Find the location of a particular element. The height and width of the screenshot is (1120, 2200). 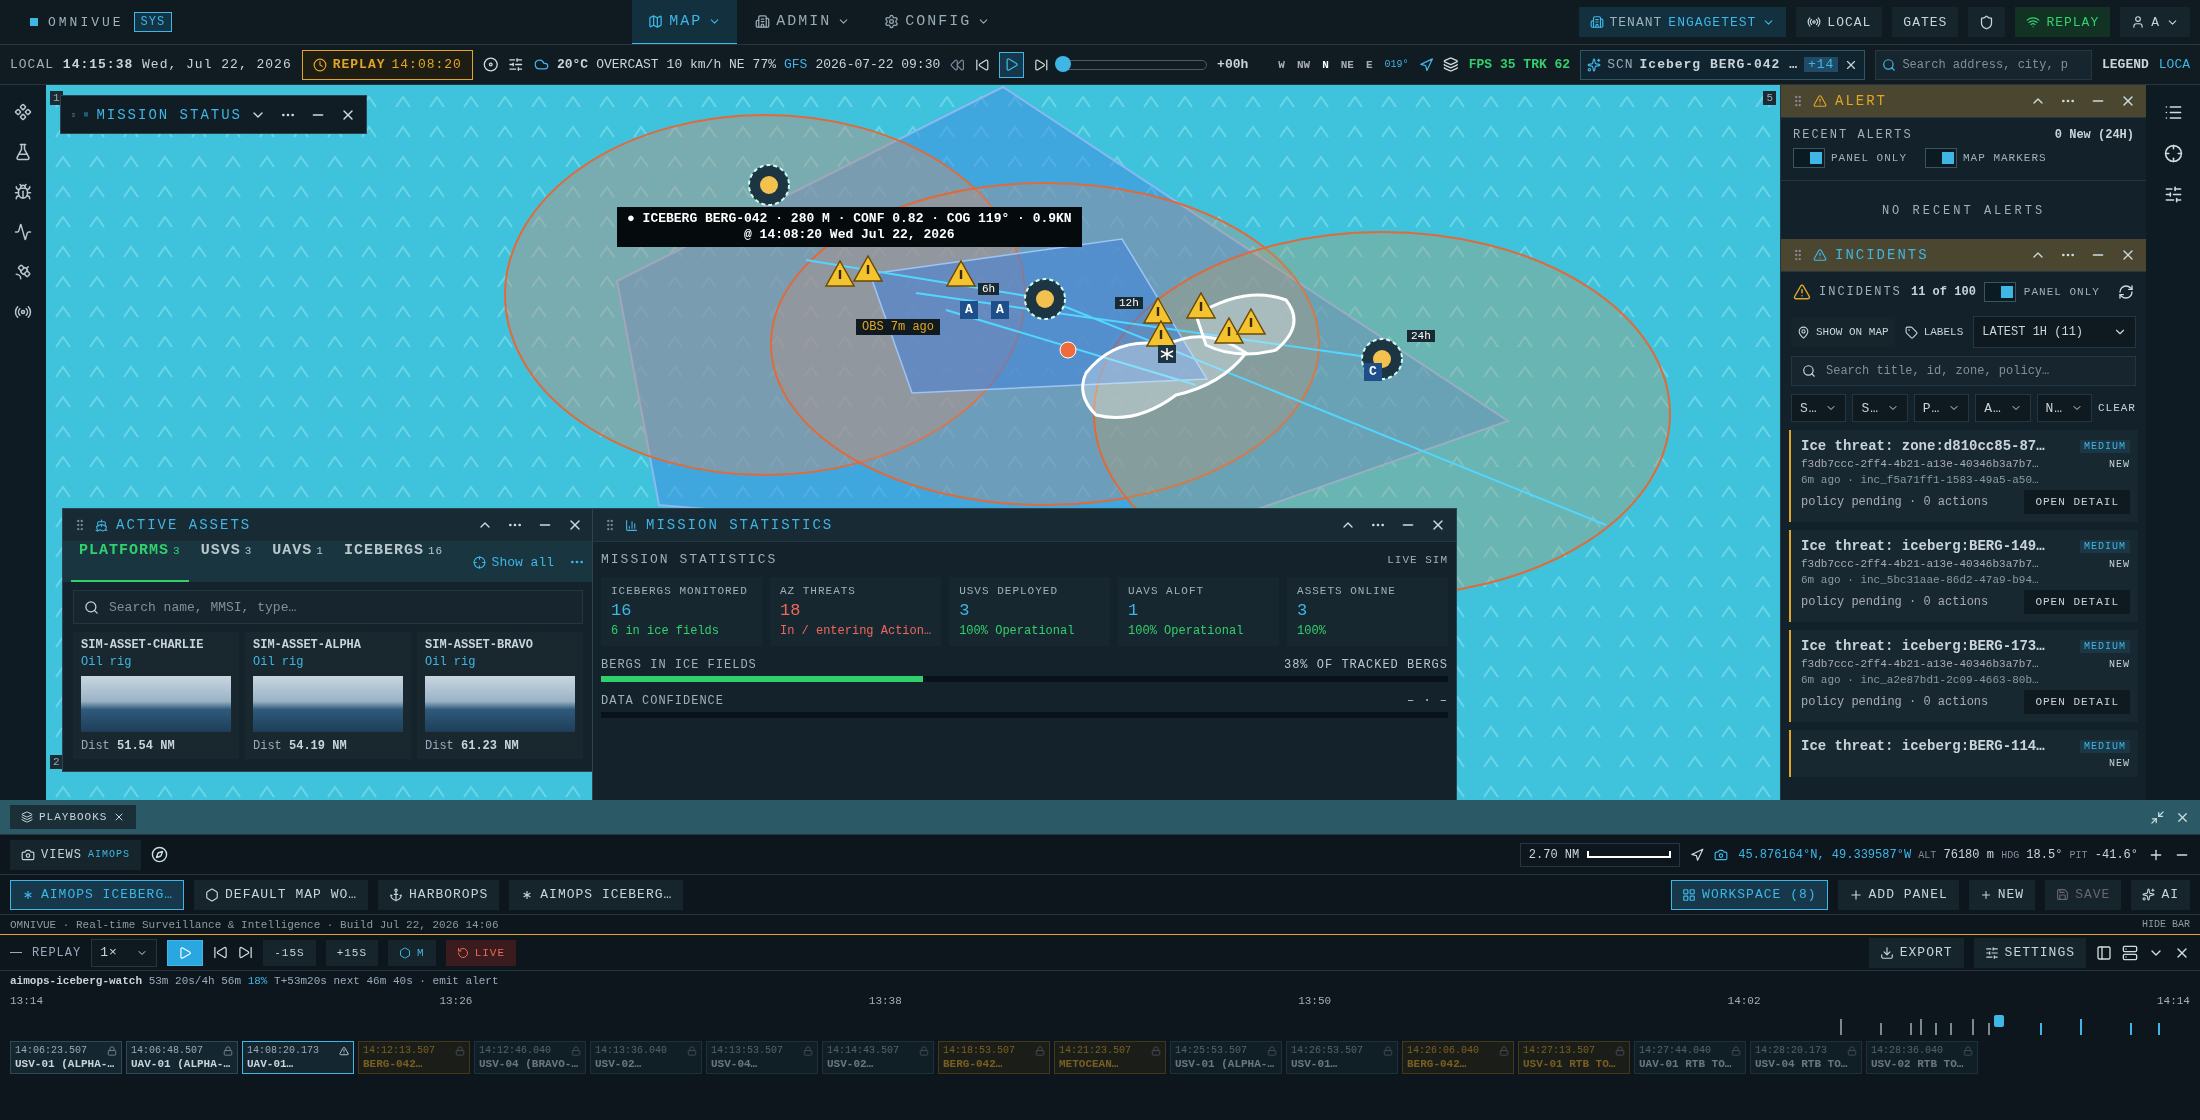

replay-time-button: REPLAY 14:08:20 is located at coordinates (387, 64).